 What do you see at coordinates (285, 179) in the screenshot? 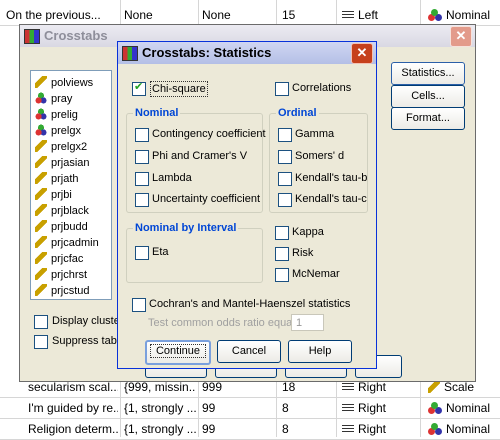
I see `kendall-tau-b-checkbox` at bounding box center [285, 179].